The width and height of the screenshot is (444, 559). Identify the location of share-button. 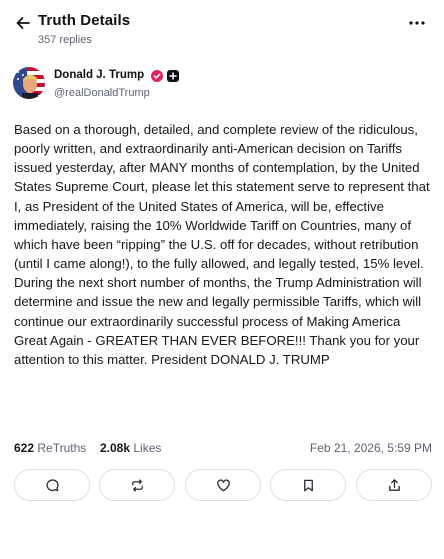
(394, 485).